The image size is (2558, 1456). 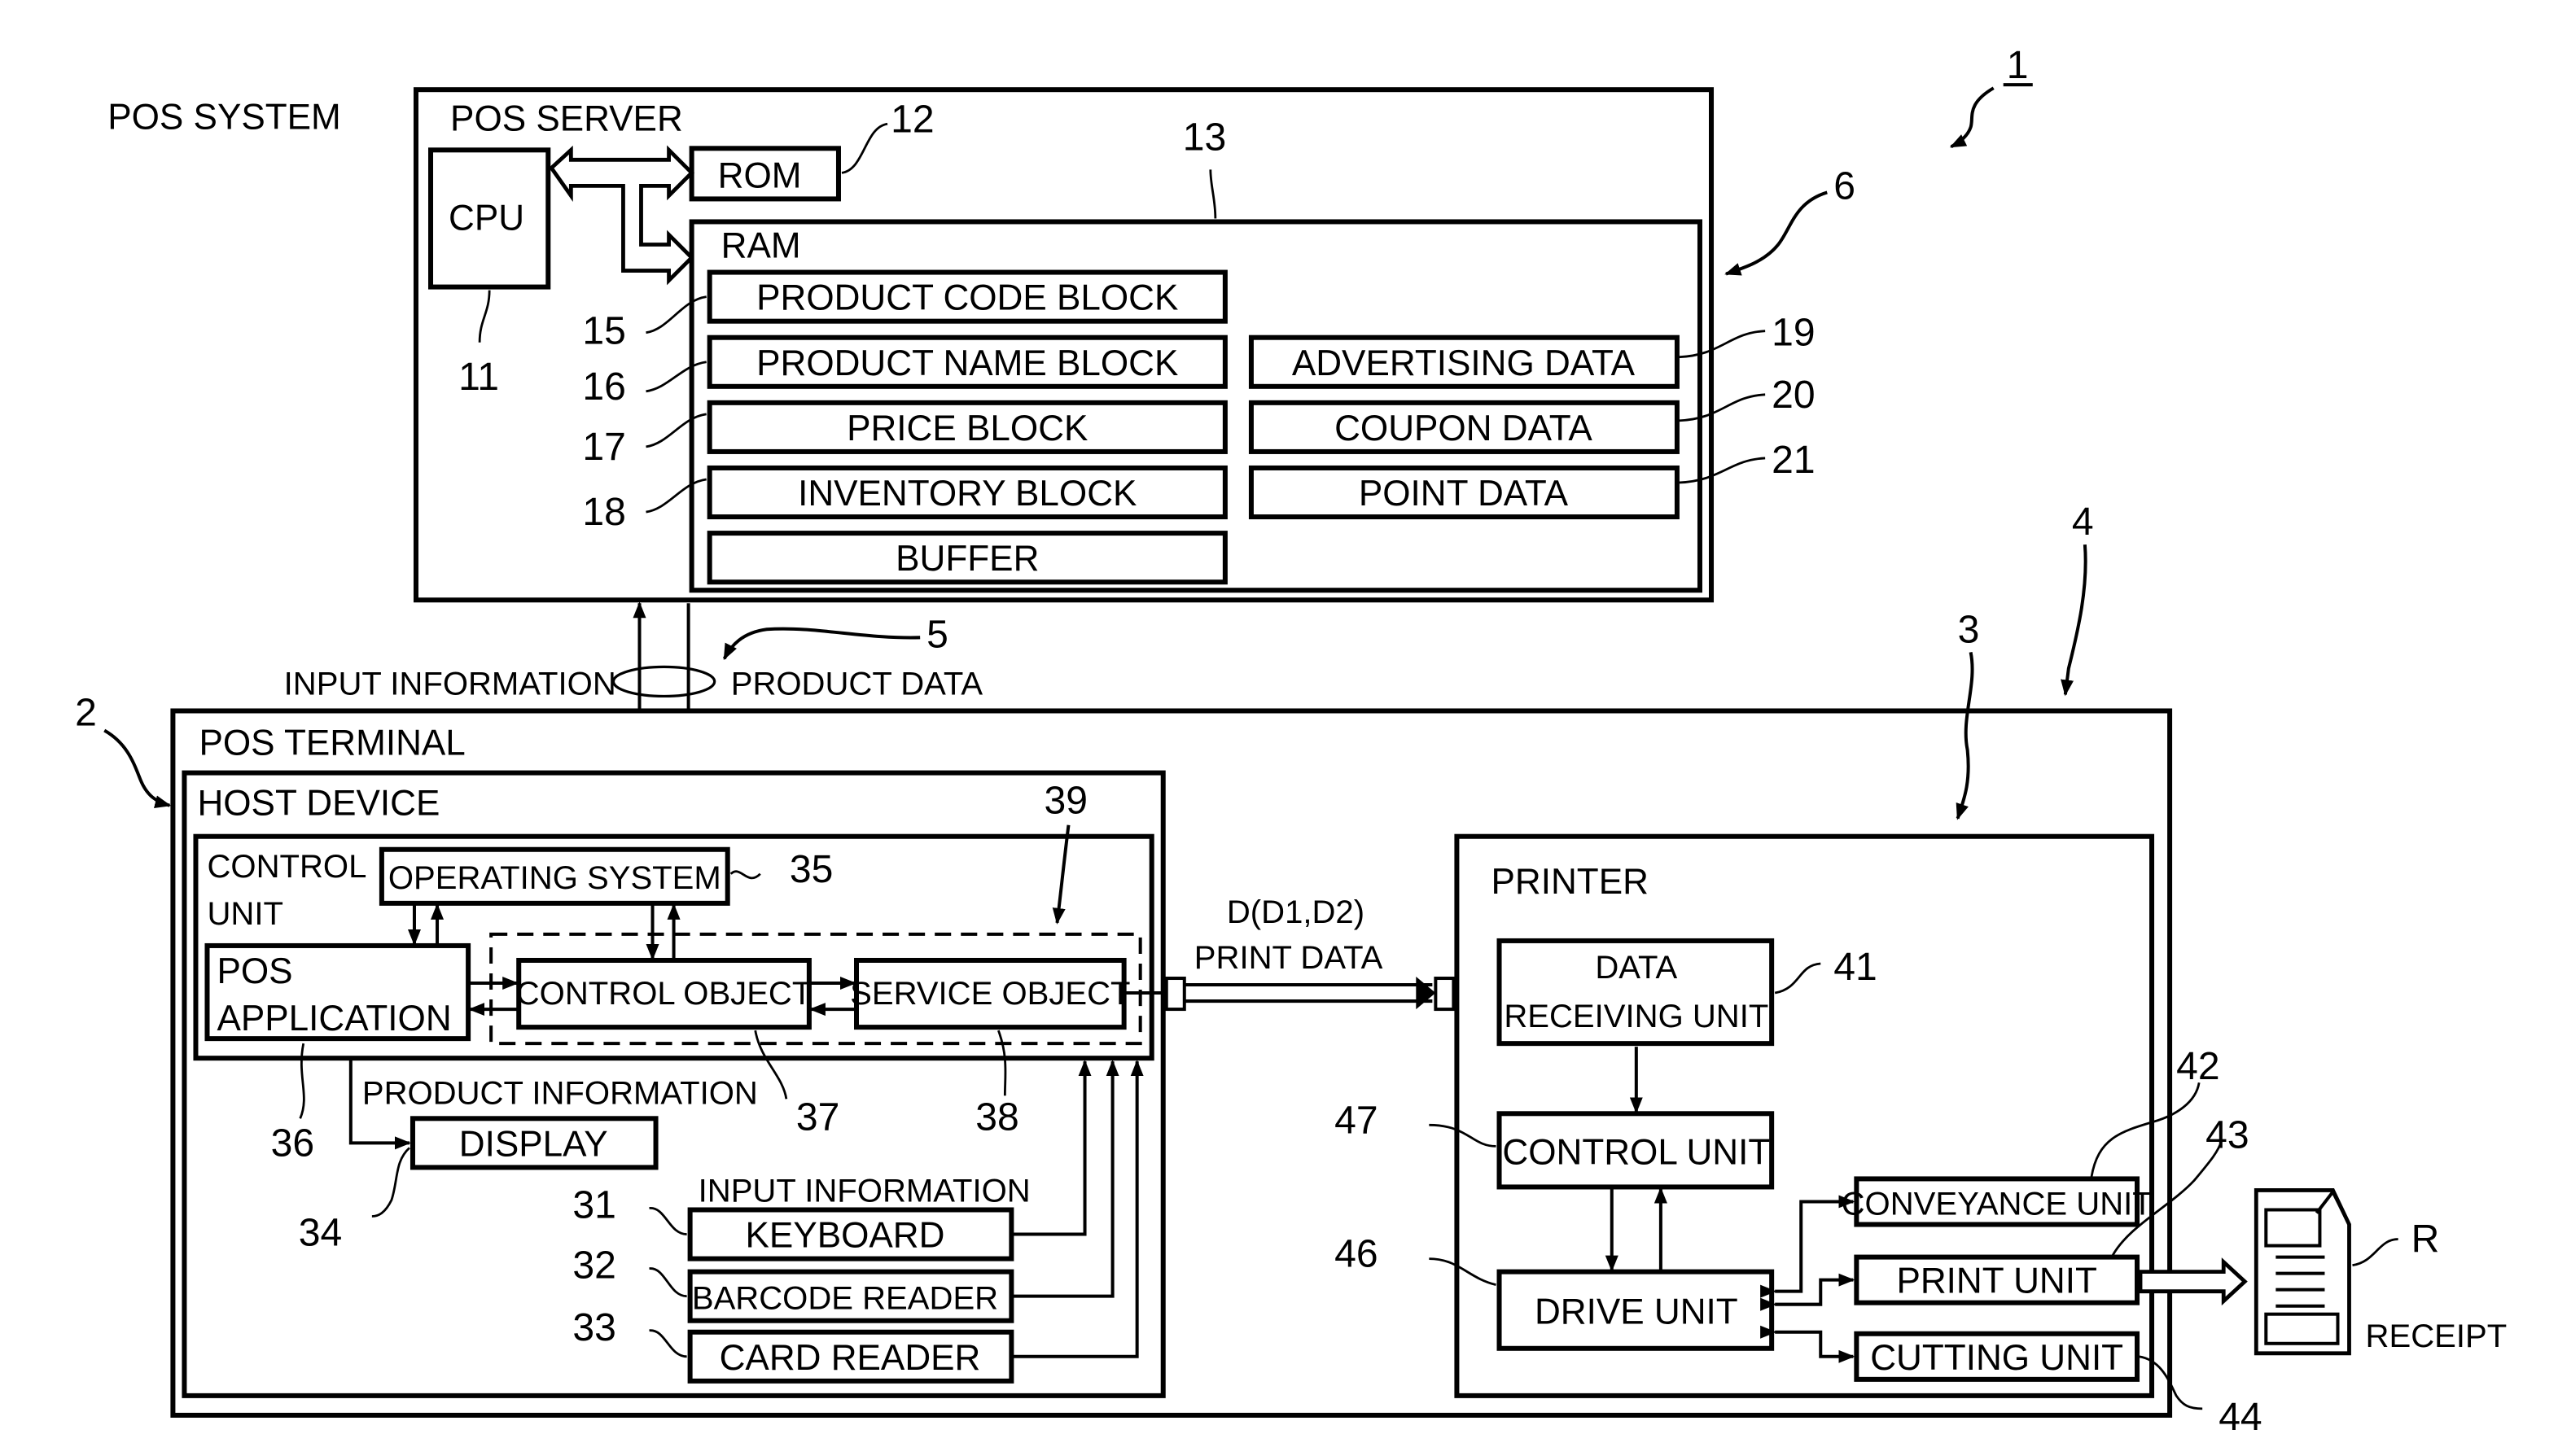 What do you see at coordinates (1636, 1152) in the screenshot?
I see `printer-control-unit-label: CONTROL UNIT` at bounding box center [1636, 1152].